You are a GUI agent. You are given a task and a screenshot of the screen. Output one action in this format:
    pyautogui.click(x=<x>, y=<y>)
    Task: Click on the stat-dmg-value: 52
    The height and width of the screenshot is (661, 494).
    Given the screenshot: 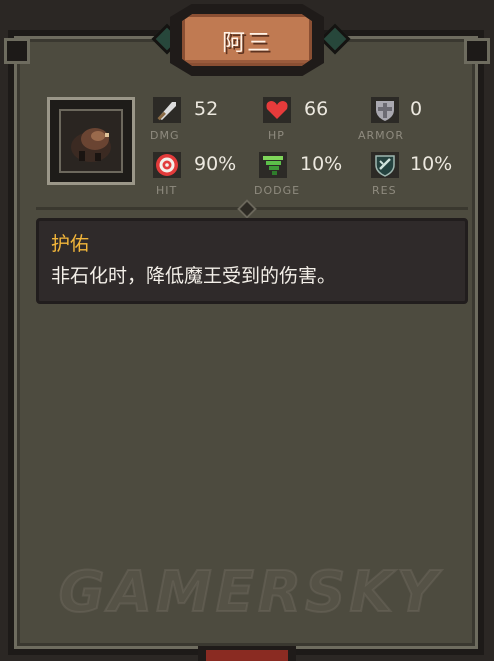 What is the action you would take?
    pyautogui.click(x=206, y=109)
    